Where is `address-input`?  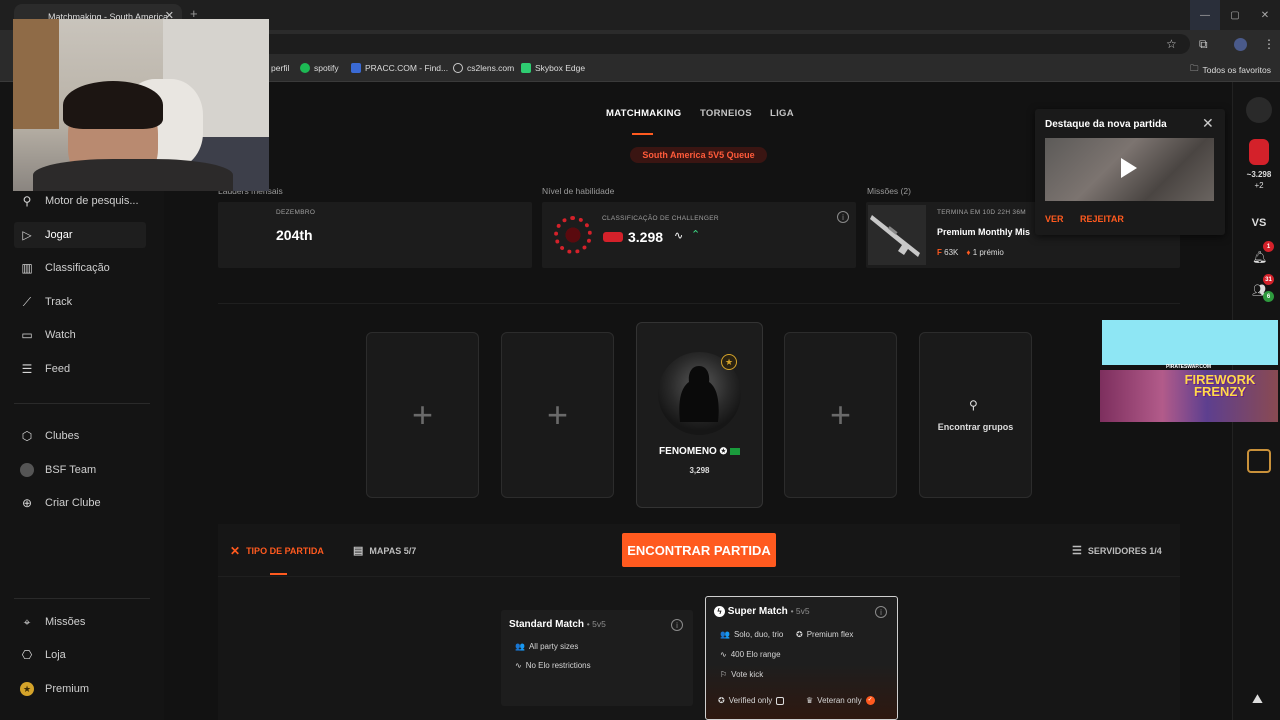 address-input is located at coordinates (711, 44).